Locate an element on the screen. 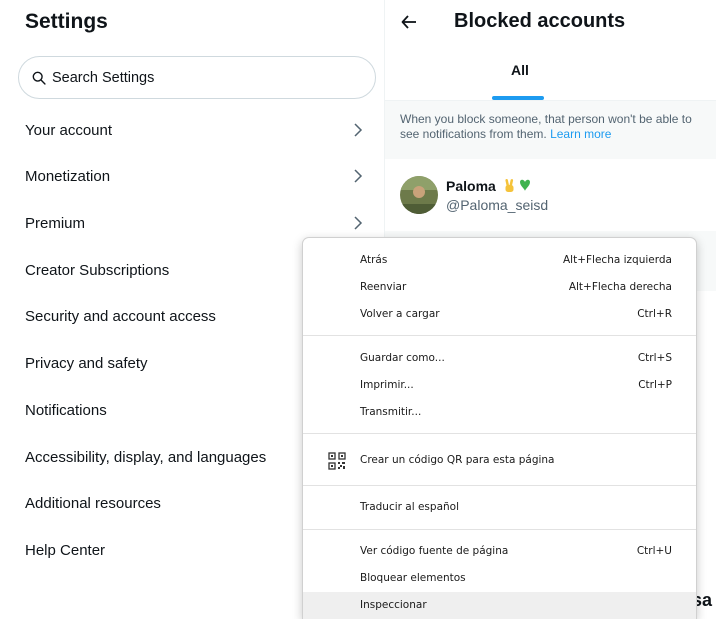 The height and width of the screenshot is (619, 716). menu-item-back: Atrás Alt+Flecha izquierda is located at coordinates (499, 260).